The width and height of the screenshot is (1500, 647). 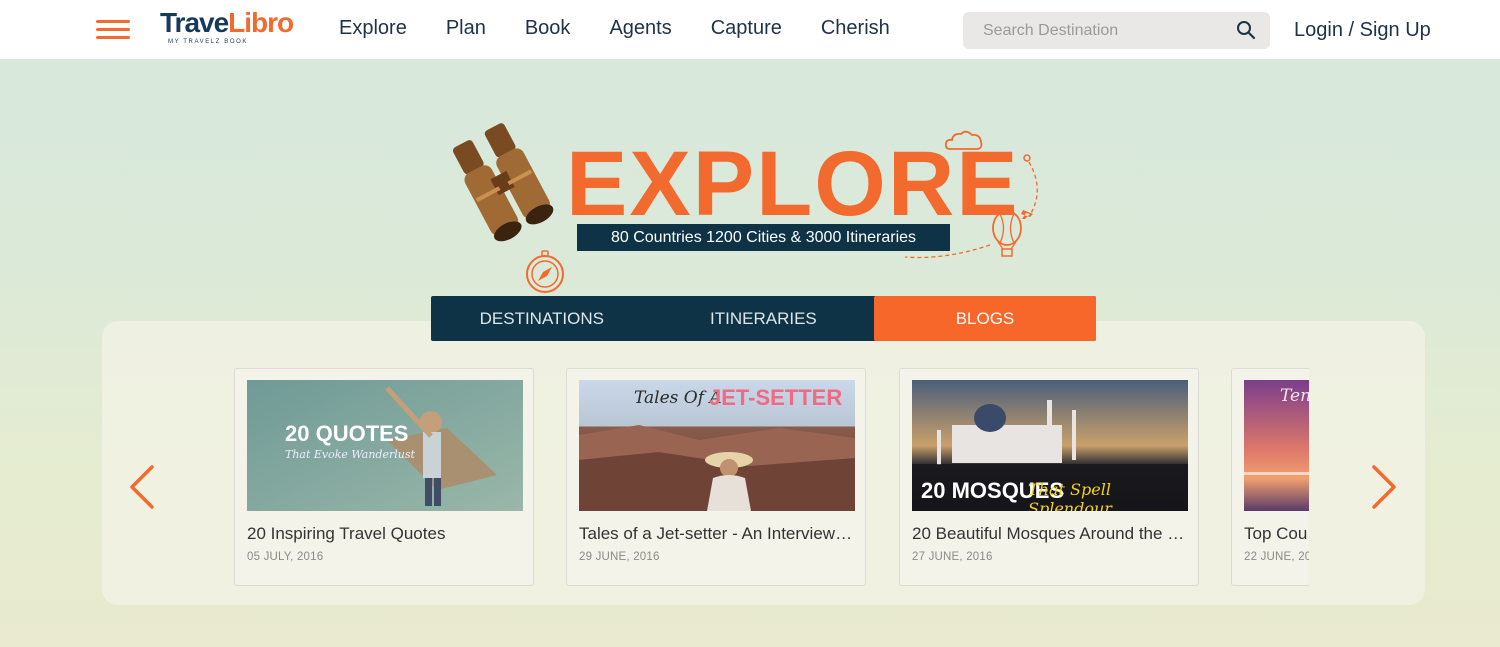 I want to click on binoculars-icon, so click(x=503, y=182).